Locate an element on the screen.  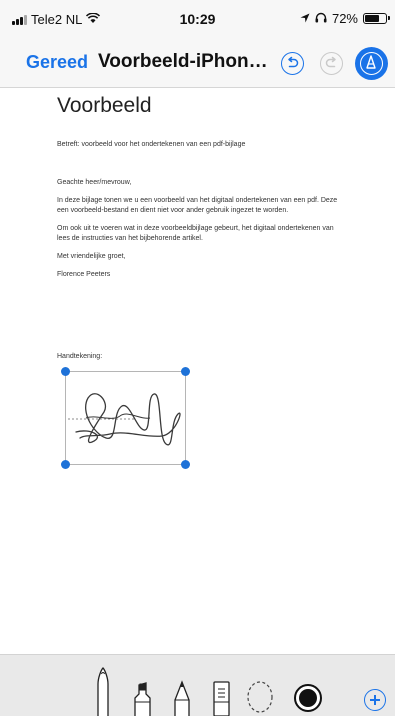
undo-icon is located at coordinates (292, 63).